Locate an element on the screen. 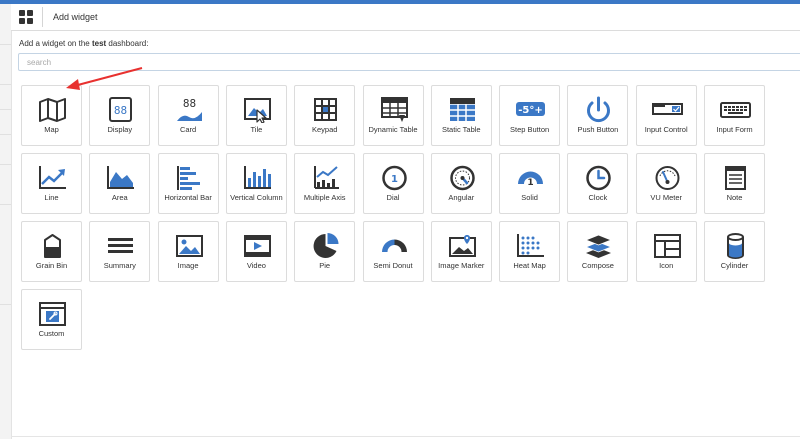  summary-icon is located at coordinates (121, 245).